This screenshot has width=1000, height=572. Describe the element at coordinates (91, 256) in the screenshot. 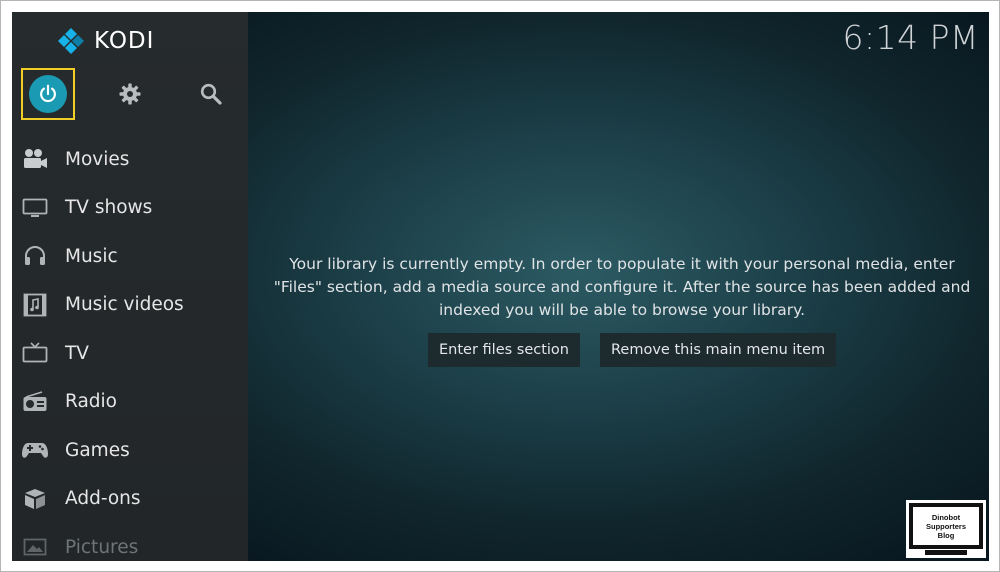

I see `menu-item-label: Music` at that location.